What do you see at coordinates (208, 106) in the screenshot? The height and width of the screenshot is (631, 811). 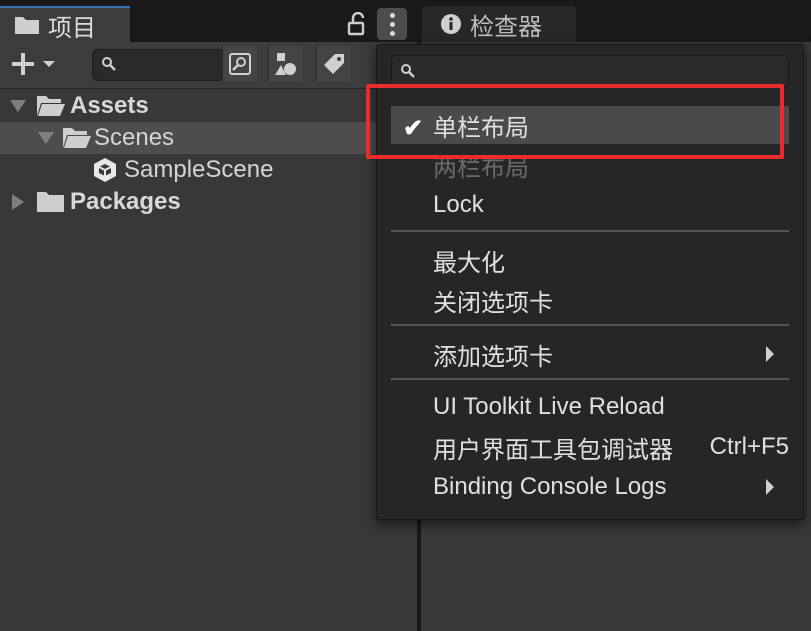 I see `tree-item-assets: Assets` at bounding box center [208, 106].